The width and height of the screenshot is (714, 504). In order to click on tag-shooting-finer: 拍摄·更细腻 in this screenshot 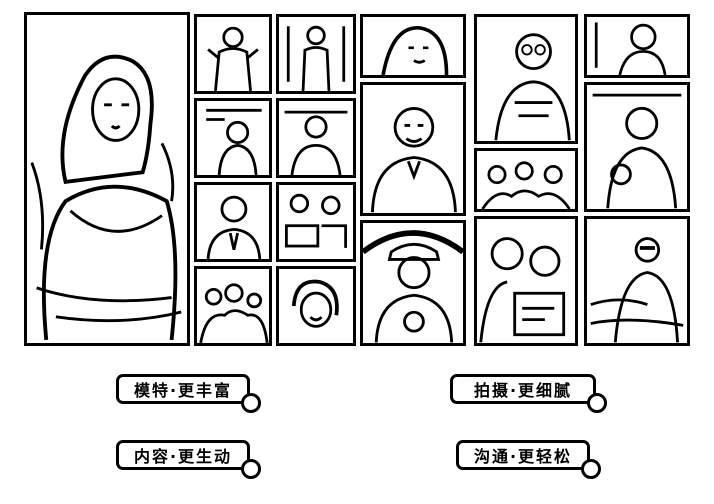, I will do `click(528, 393)`.